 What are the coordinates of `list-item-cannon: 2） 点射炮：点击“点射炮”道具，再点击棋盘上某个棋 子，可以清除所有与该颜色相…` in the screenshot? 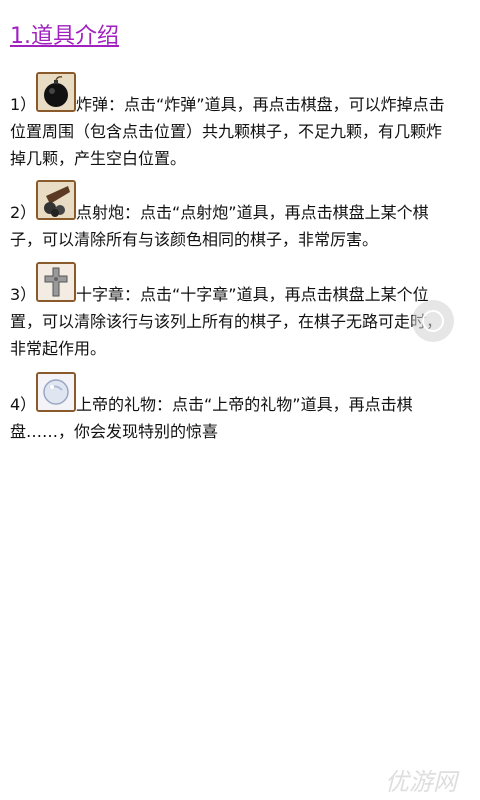 It's located at (230, 216).